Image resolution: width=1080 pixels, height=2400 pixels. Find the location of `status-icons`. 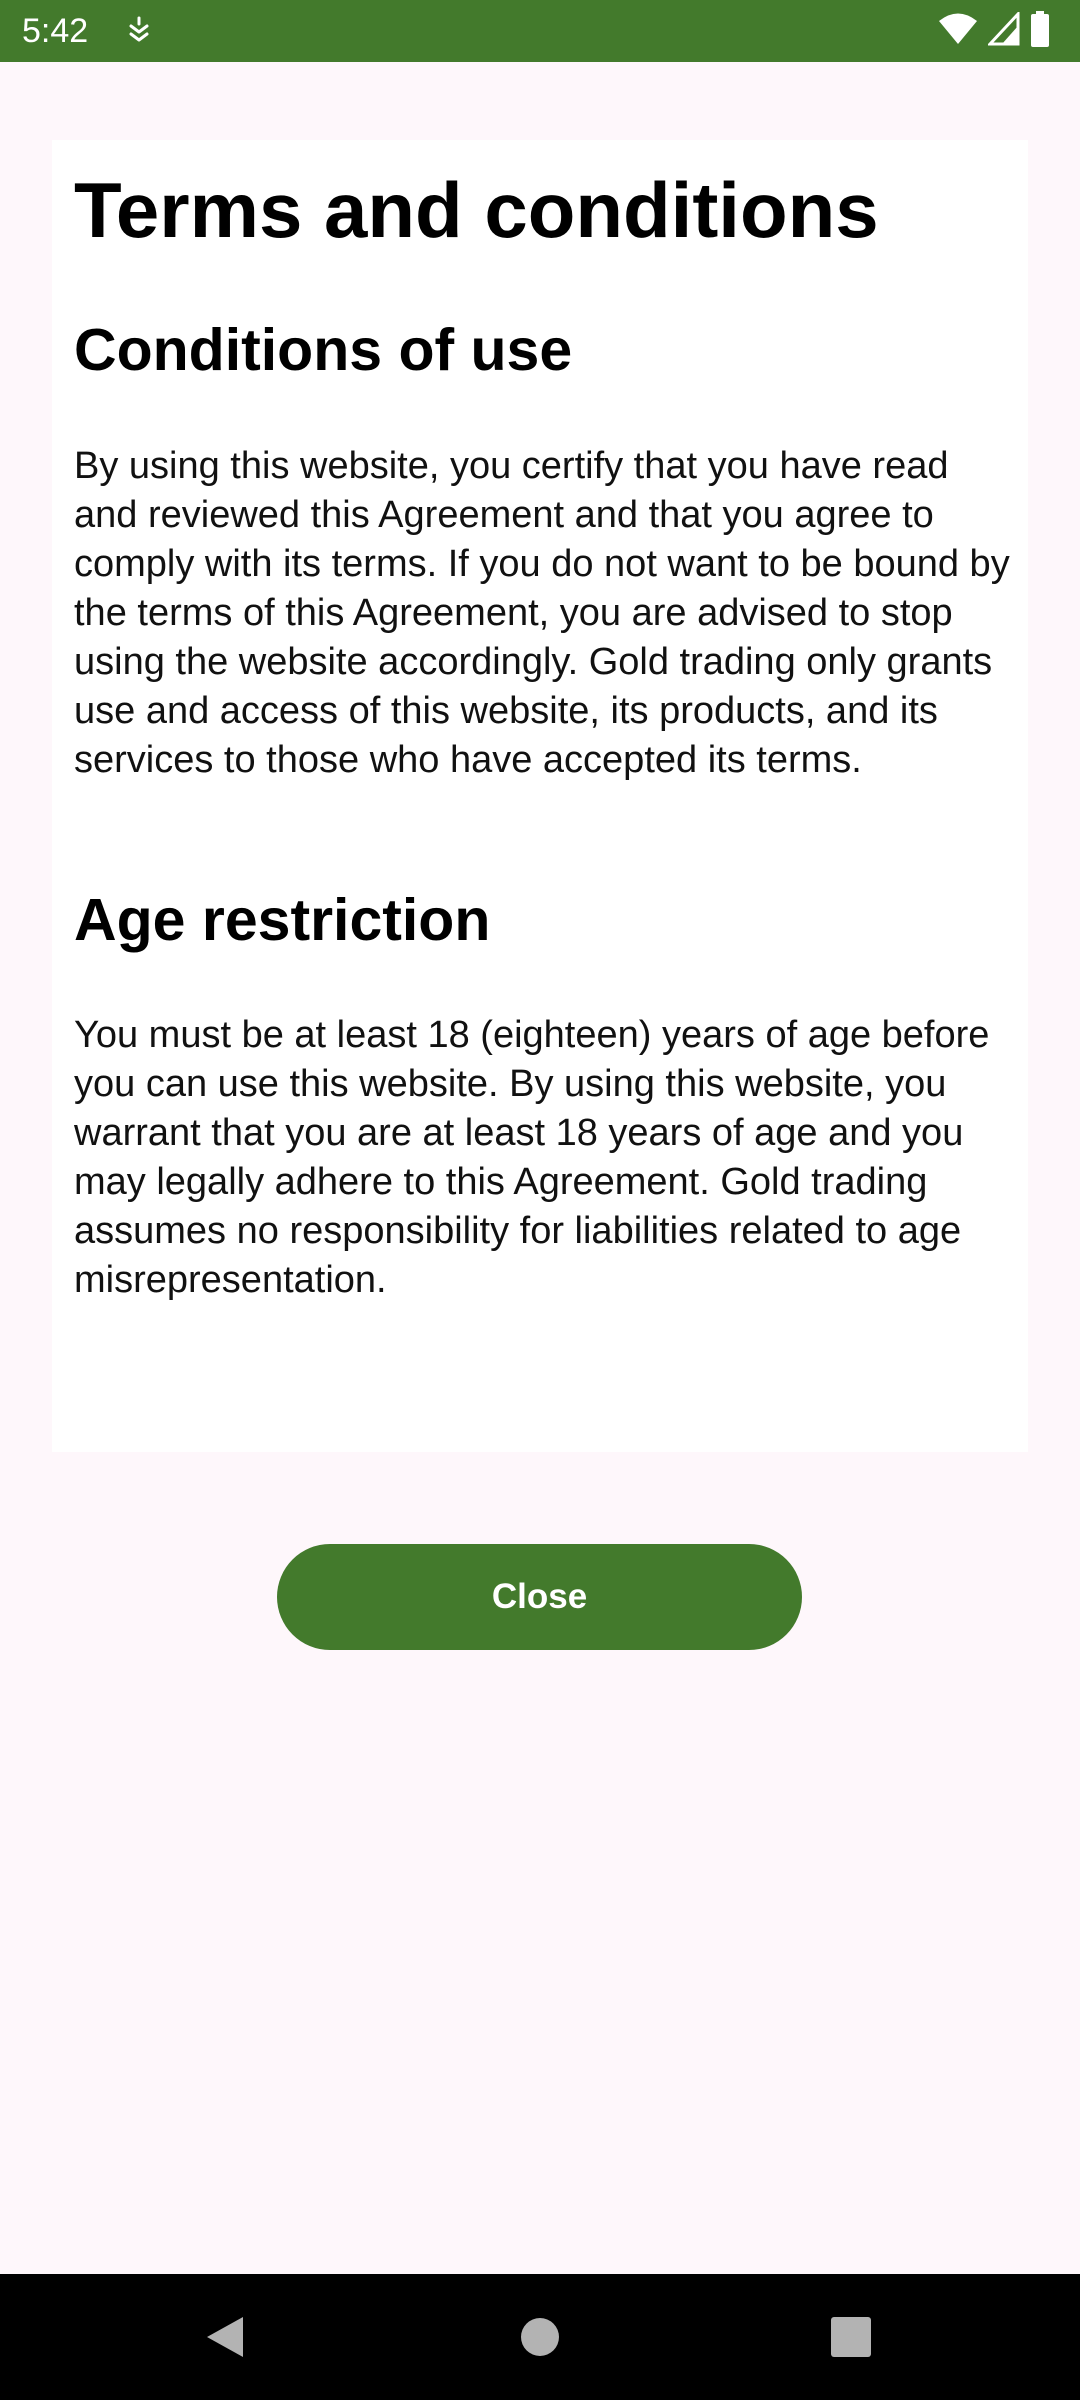

status-icons is located at coordinates (994, 30).